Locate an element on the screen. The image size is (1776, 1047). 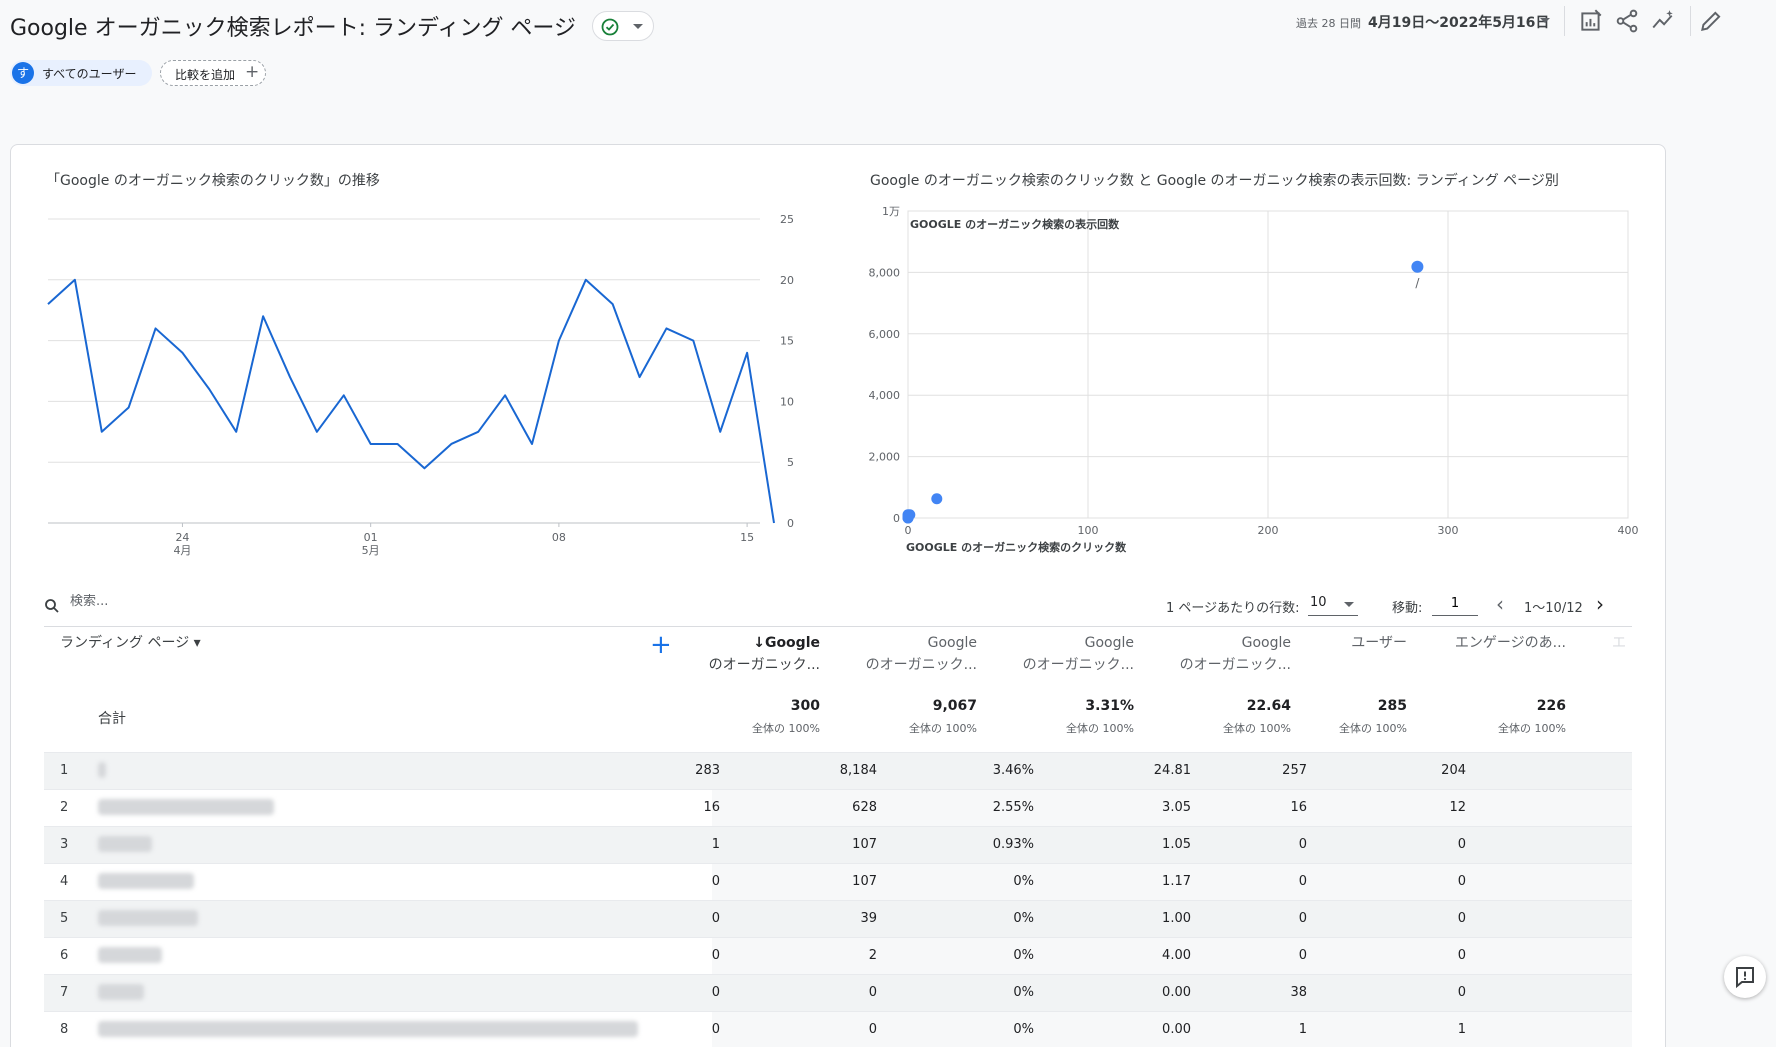
customize-report-icon is located at coordinates (1591, 21).